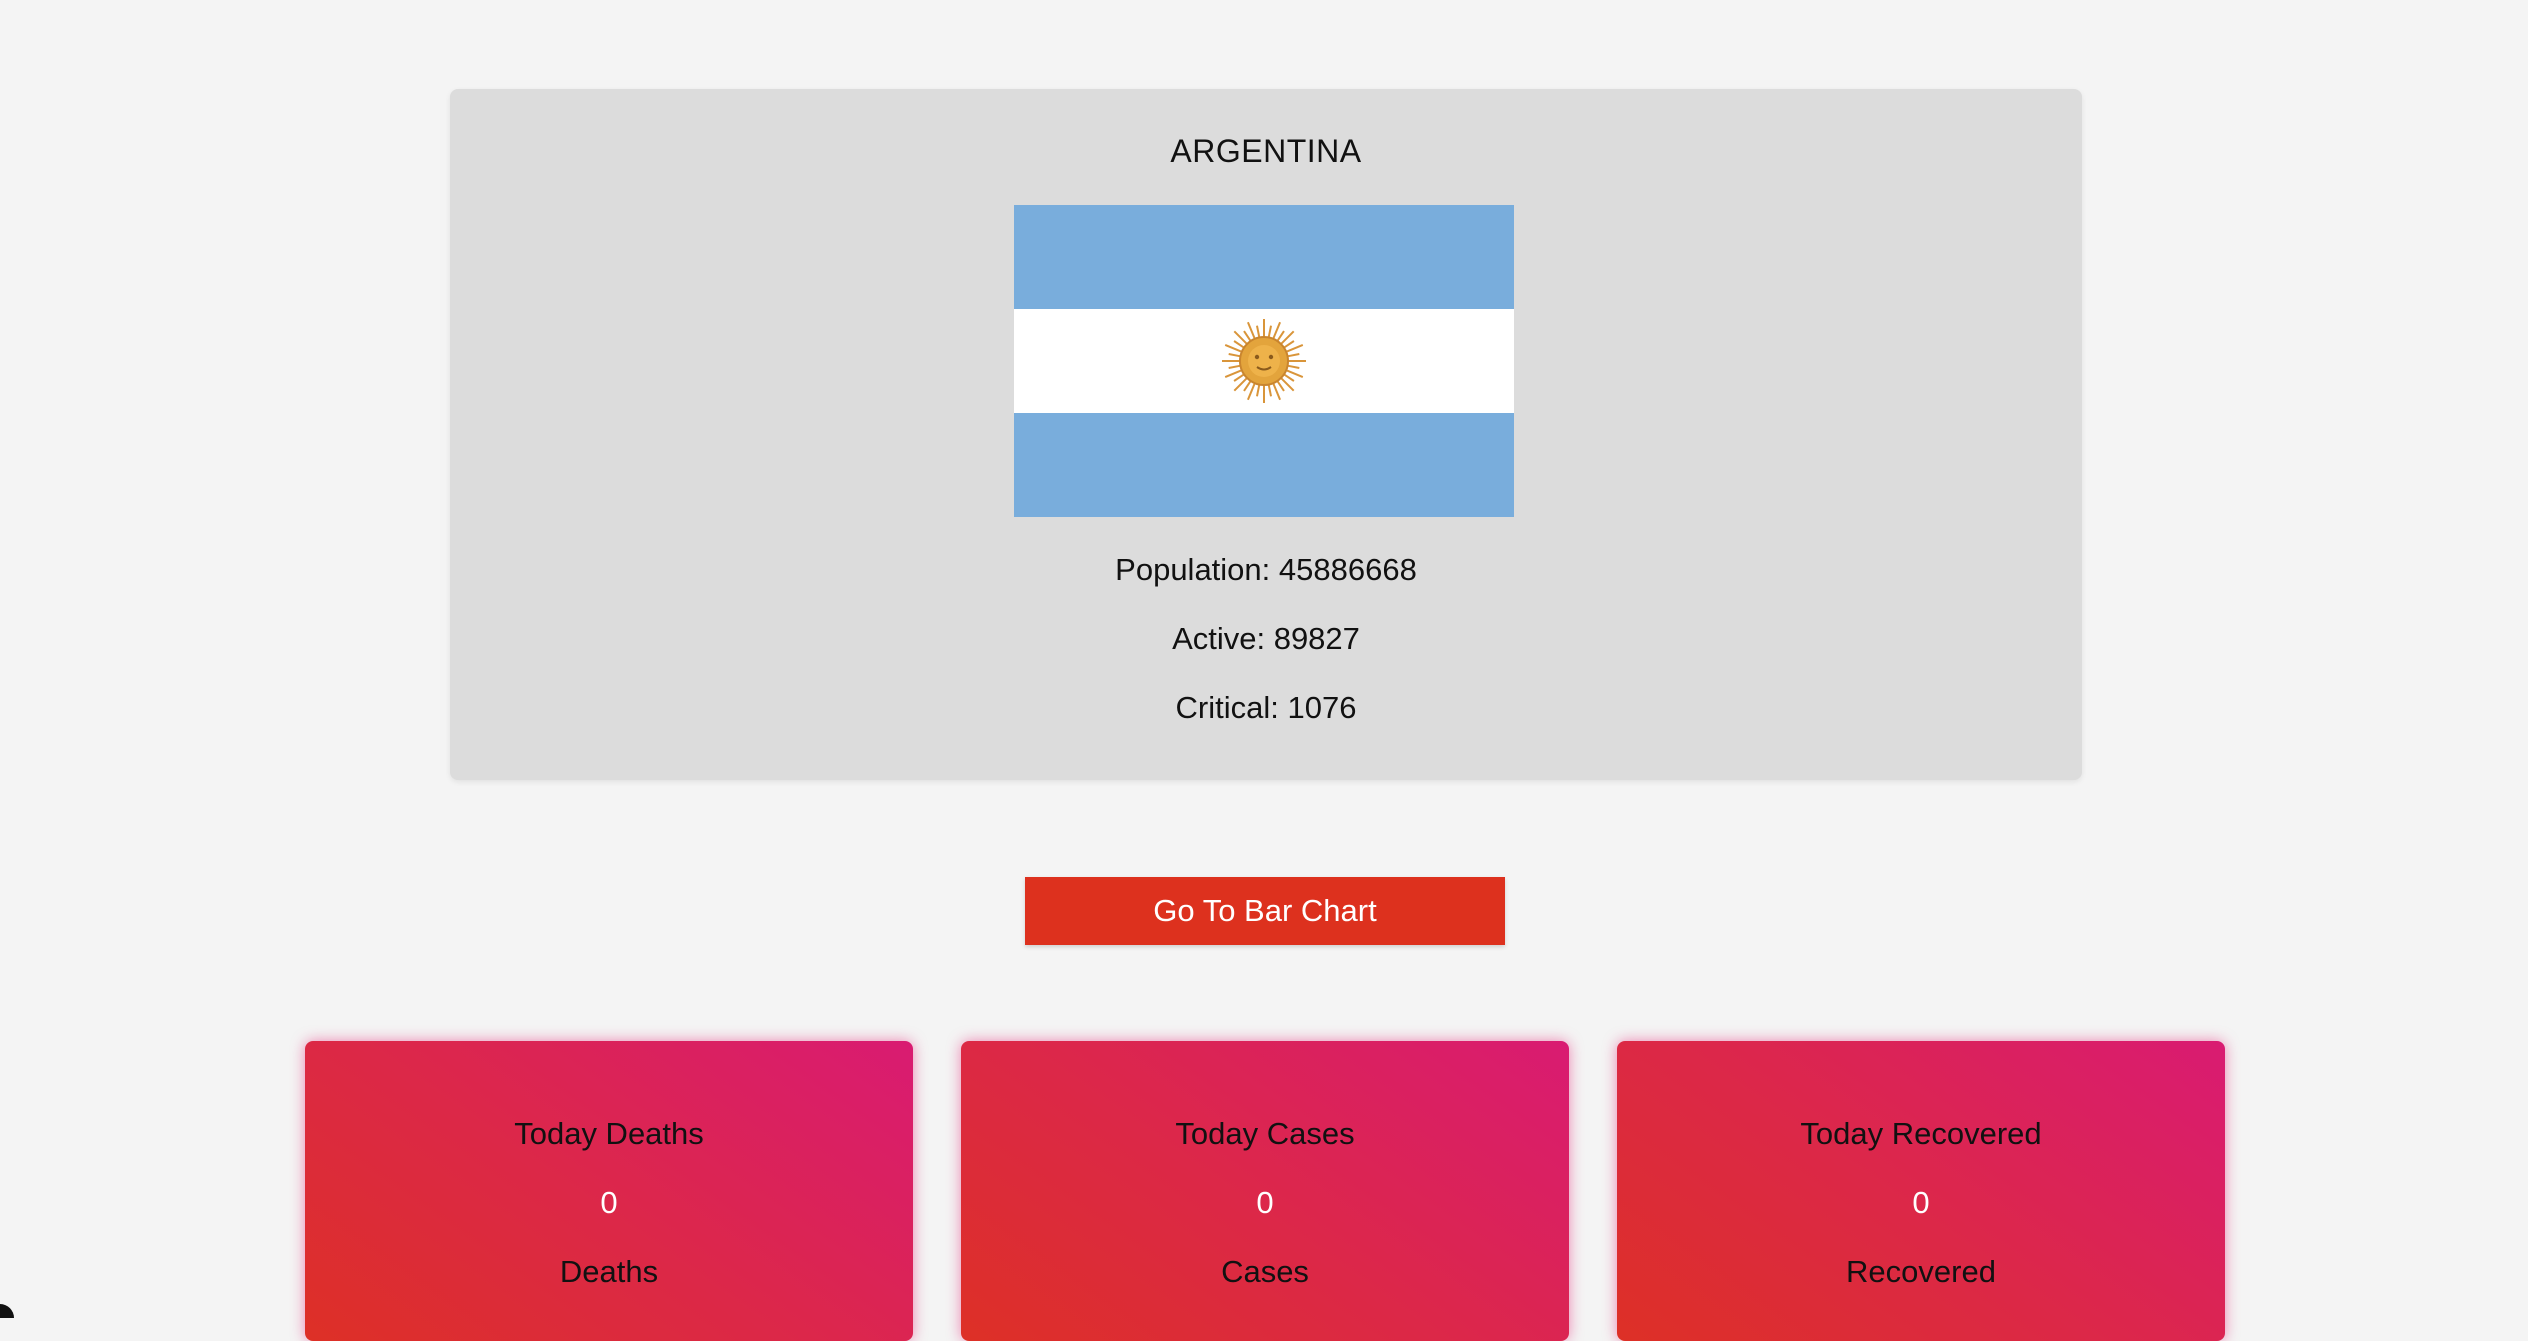 The image size is (2528, 1341). Describe the element at coordinates (7, 1311) in the screenshot. I see `window-corner` at that location.